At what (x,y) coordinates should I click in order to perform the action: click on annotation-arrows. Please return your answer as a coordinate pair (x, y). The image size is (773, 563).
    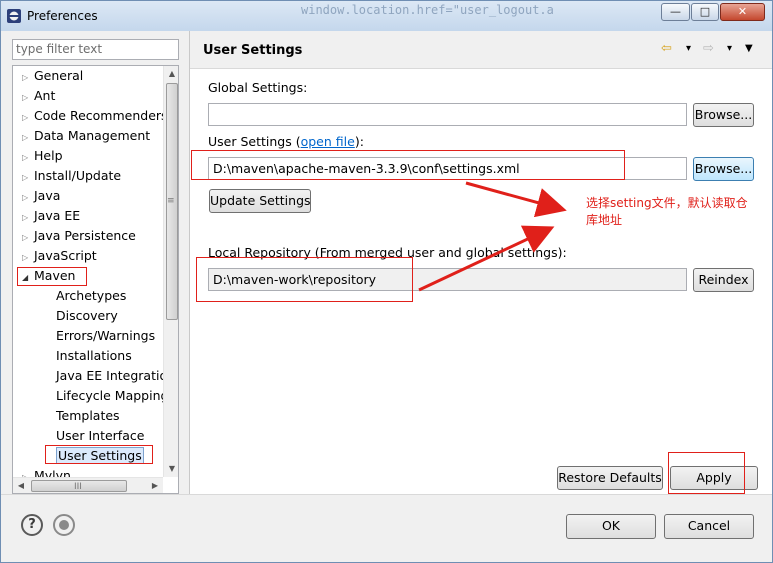
    Looking at the image, I should click on (492, 236).